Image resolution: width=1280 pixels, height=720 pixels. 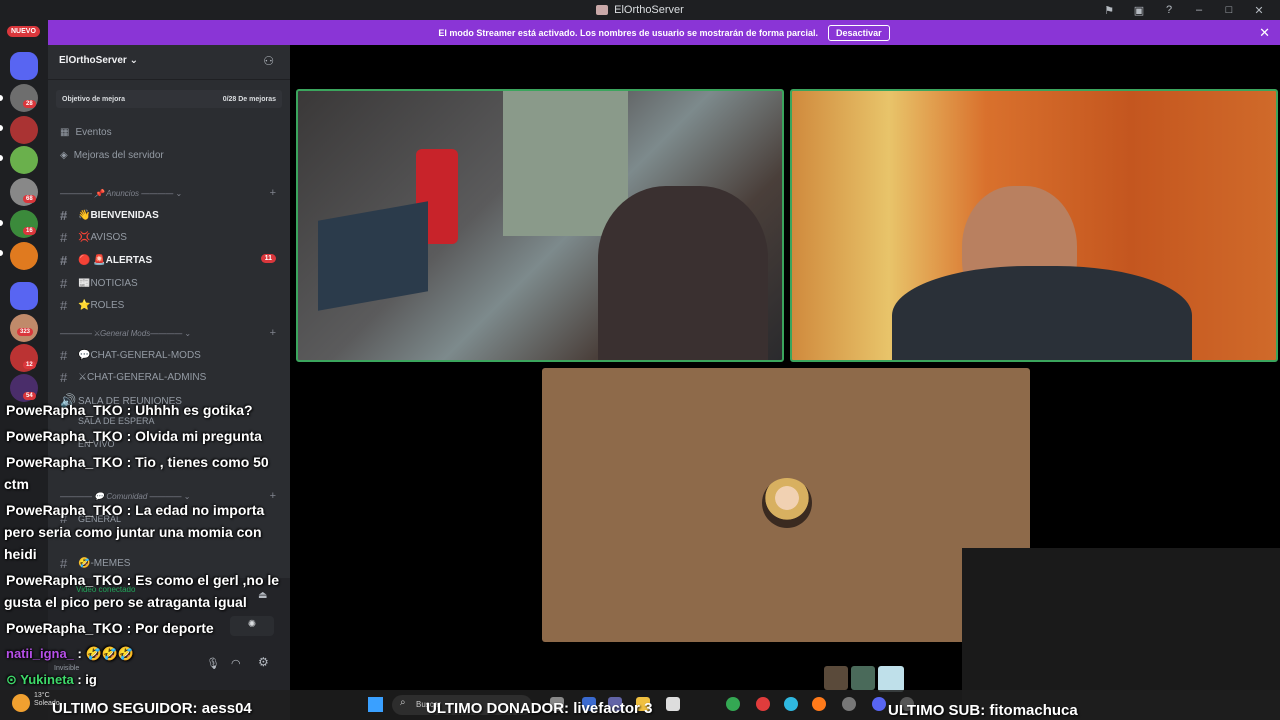 I want to click on last-follower-text: ULTIMO SEGUIDOR: aess04, so click(x=152, y=708).